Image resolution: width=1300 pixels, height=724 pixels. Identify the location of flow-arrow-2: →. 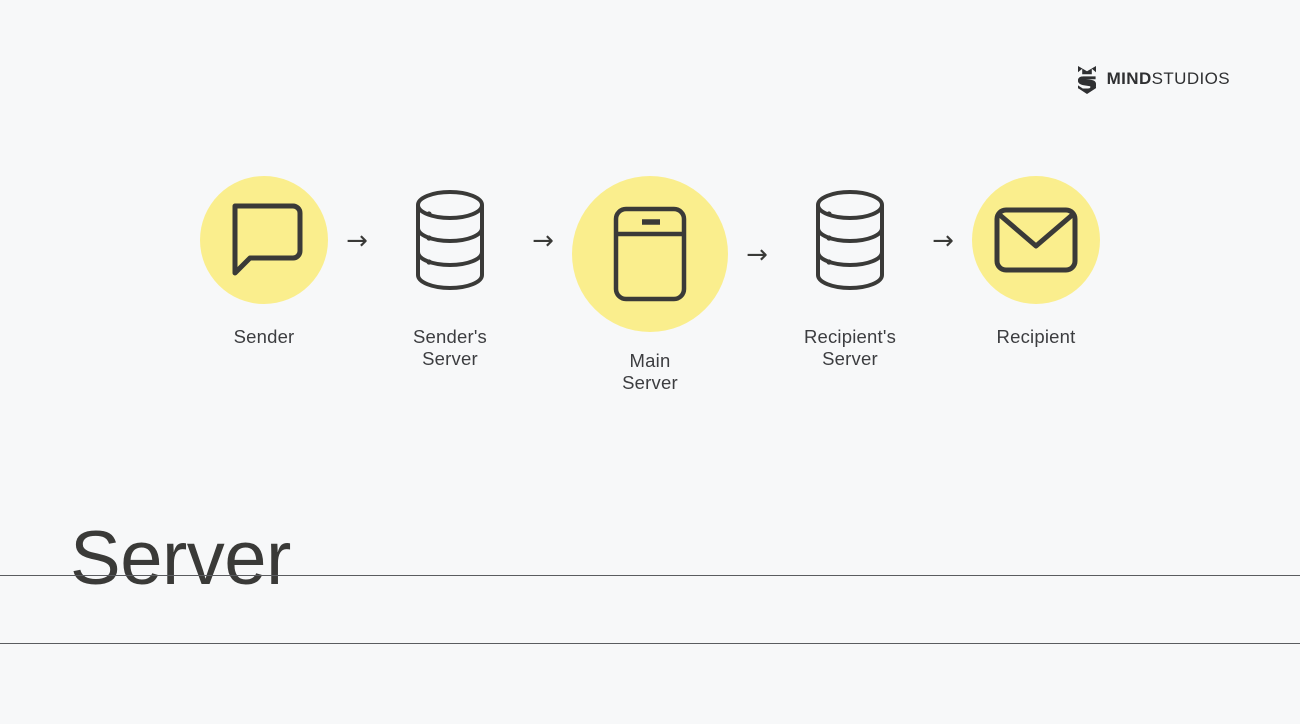
(543, 241).